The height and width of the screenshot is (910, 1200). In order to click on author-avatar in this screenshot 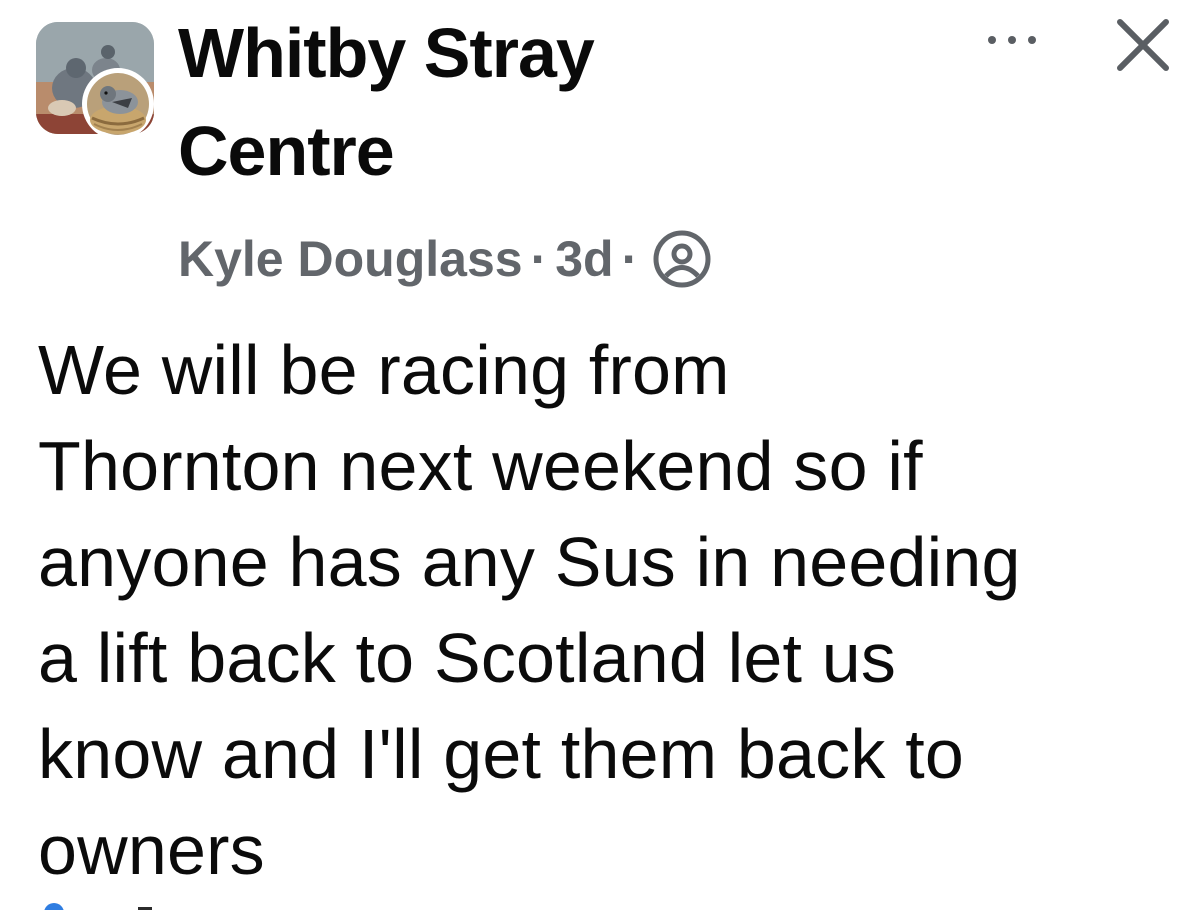, I will do `click(118, 104)`.